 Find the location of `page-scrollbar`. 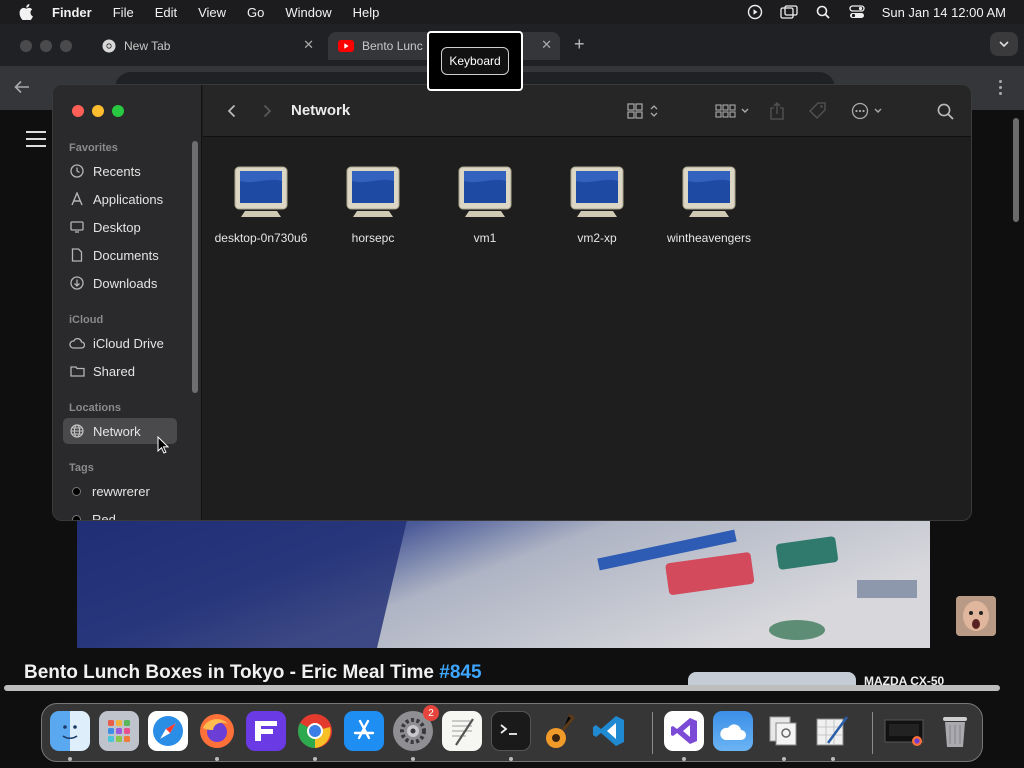

page-scrollbar is located at coordinates (1016, 170).